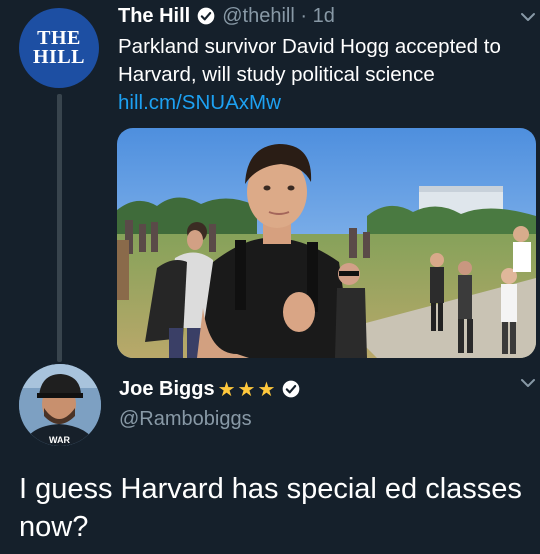  Describe the element at coordinates (59, 440) in the screenshot. I see `avatar-shirt-text: WAR` at that location.